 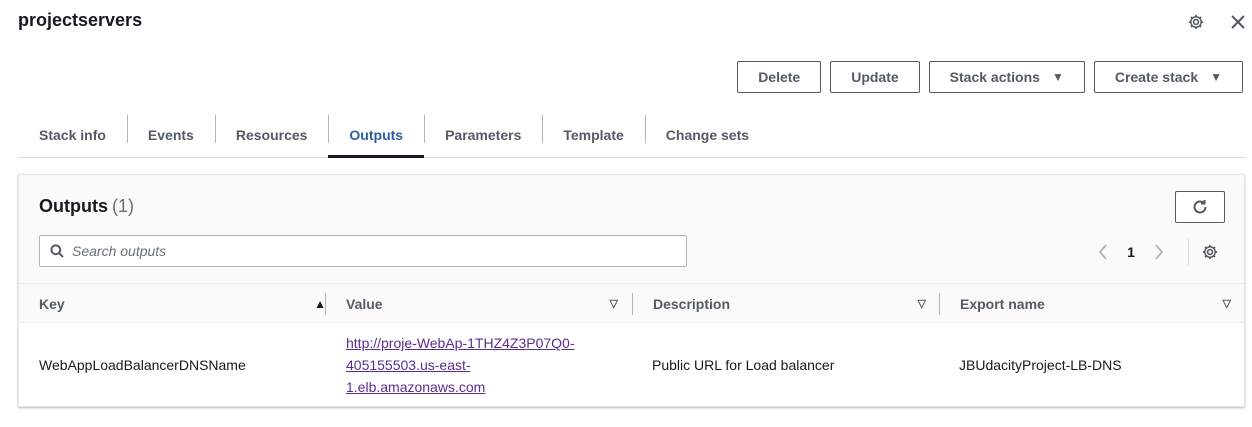 I want to click on search-outputs-field, so click(x=363, y=251).